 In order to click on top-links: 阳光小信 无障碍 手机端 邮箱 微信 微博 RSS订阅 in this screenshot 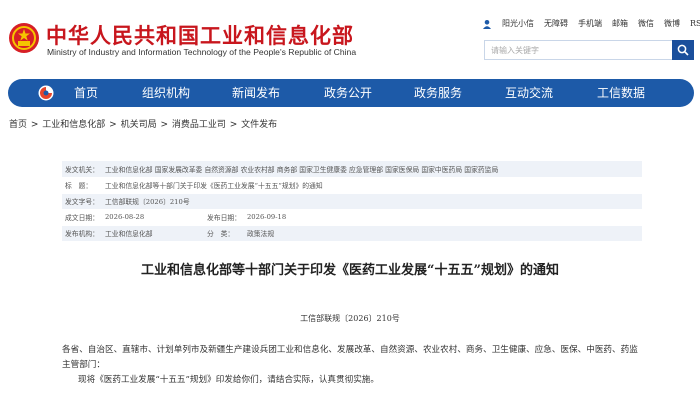, I will do `click(591, 23)`.